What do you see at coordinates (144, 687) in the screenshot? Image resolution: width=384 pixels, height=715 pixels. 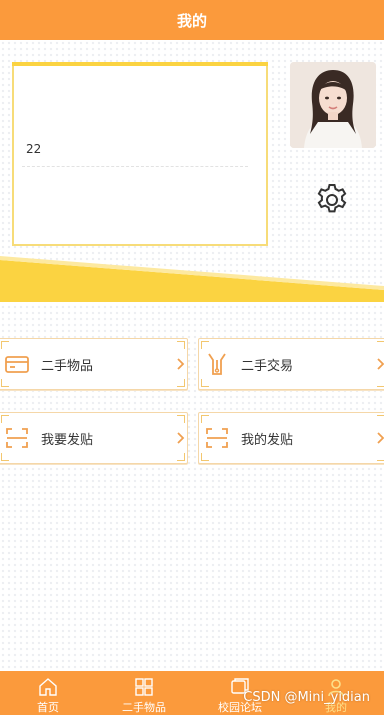 I see `grid-icon` at bounding box center [144, 687].